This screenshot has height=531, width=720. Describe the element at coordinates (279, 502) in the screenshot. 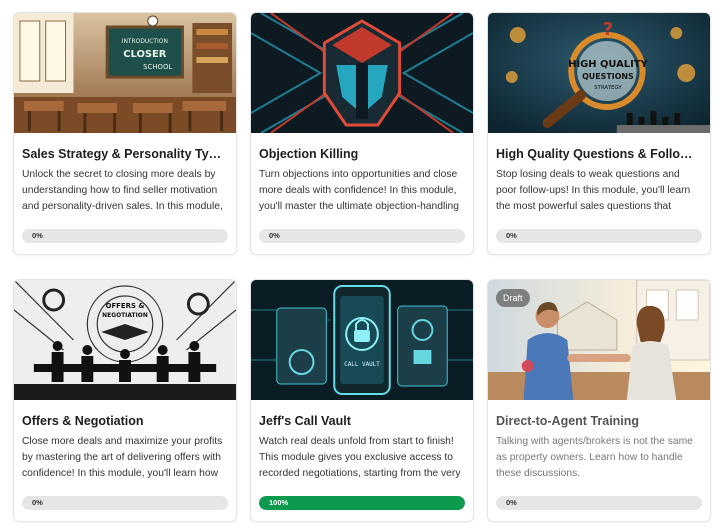

I see `progress-label: 100%` at that location.